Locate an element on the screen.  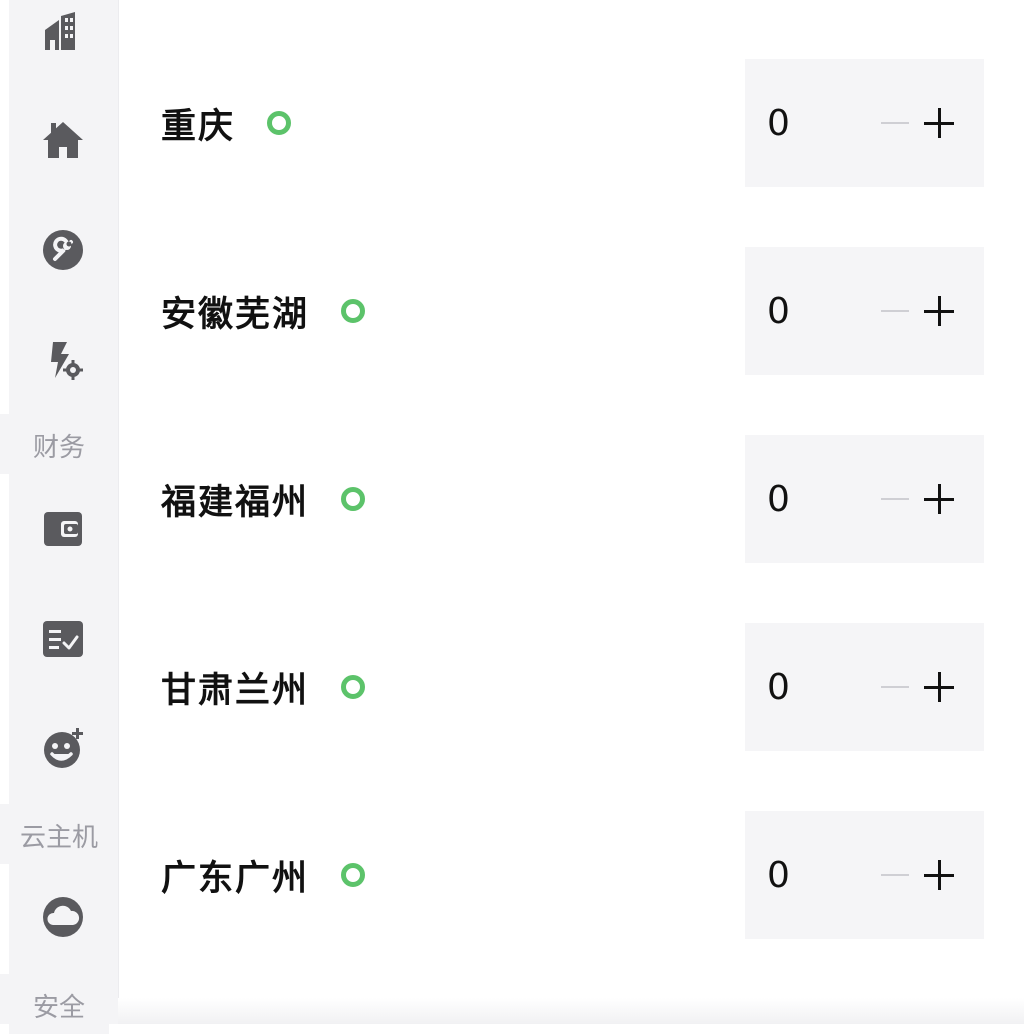
home-icon is located at coordinates (63, 140).